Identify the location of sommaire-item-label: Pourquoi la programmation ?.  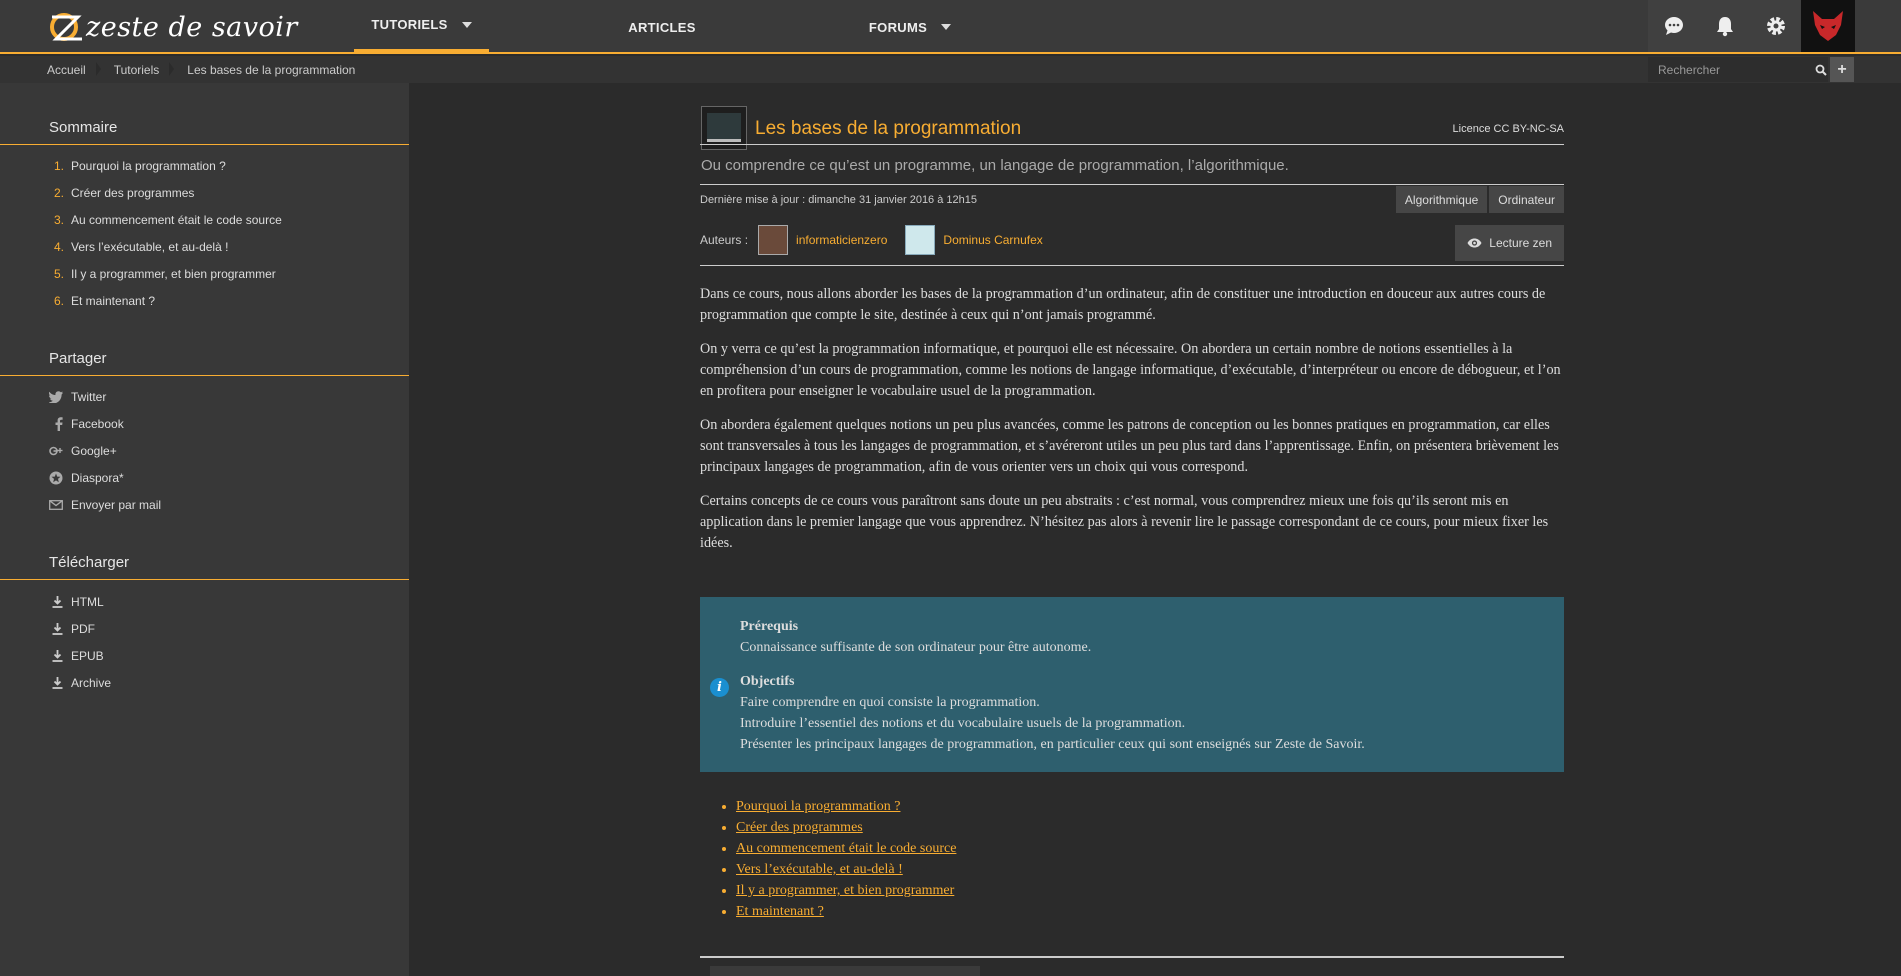
(148, 165).